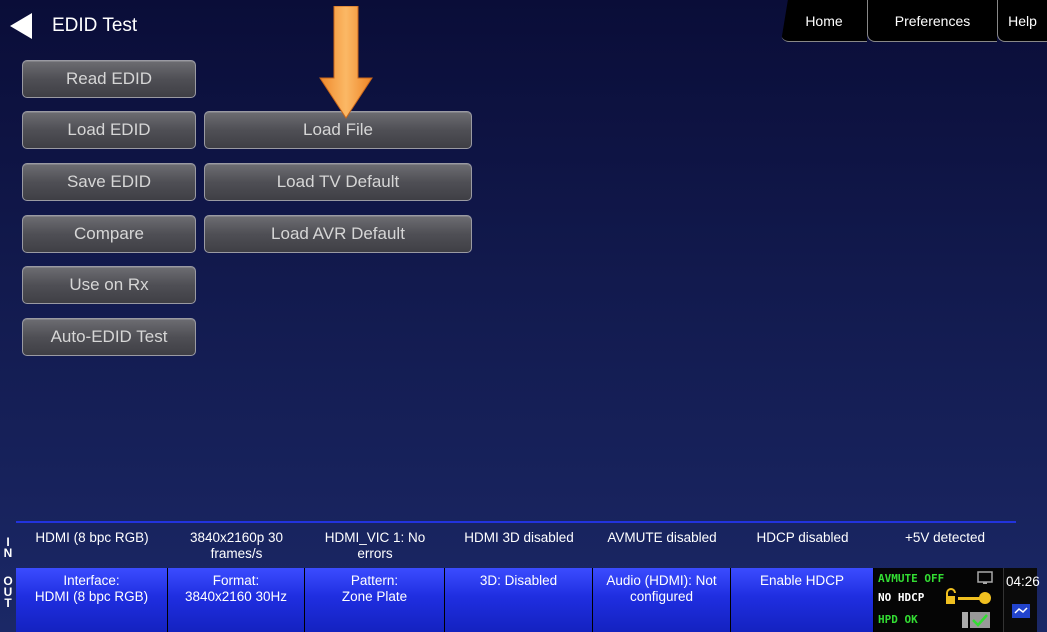  What do you see at coordinates (1022, 600) in the screenshot?
I see `clock-panel: 04:26` at bounding box center [1022, 600].